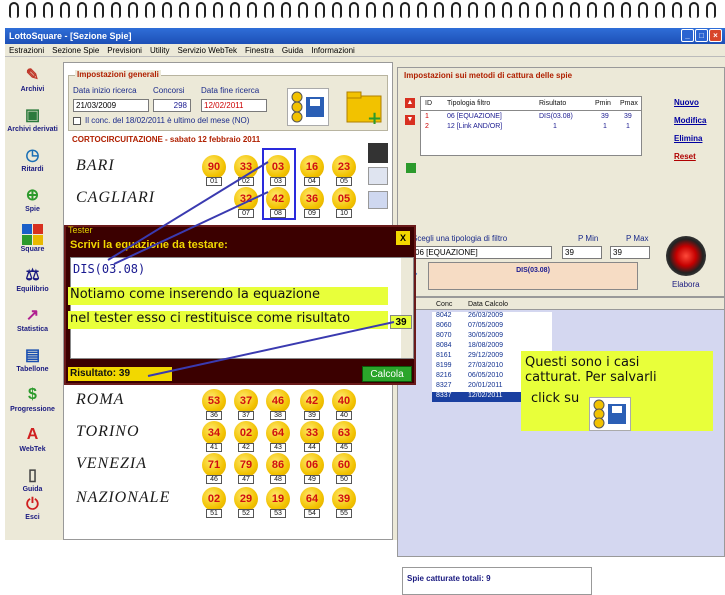  What do you see at coordinates (251, 269) in the screenshot?
I see `annotation-arrows` at bounding box center [251, 269].